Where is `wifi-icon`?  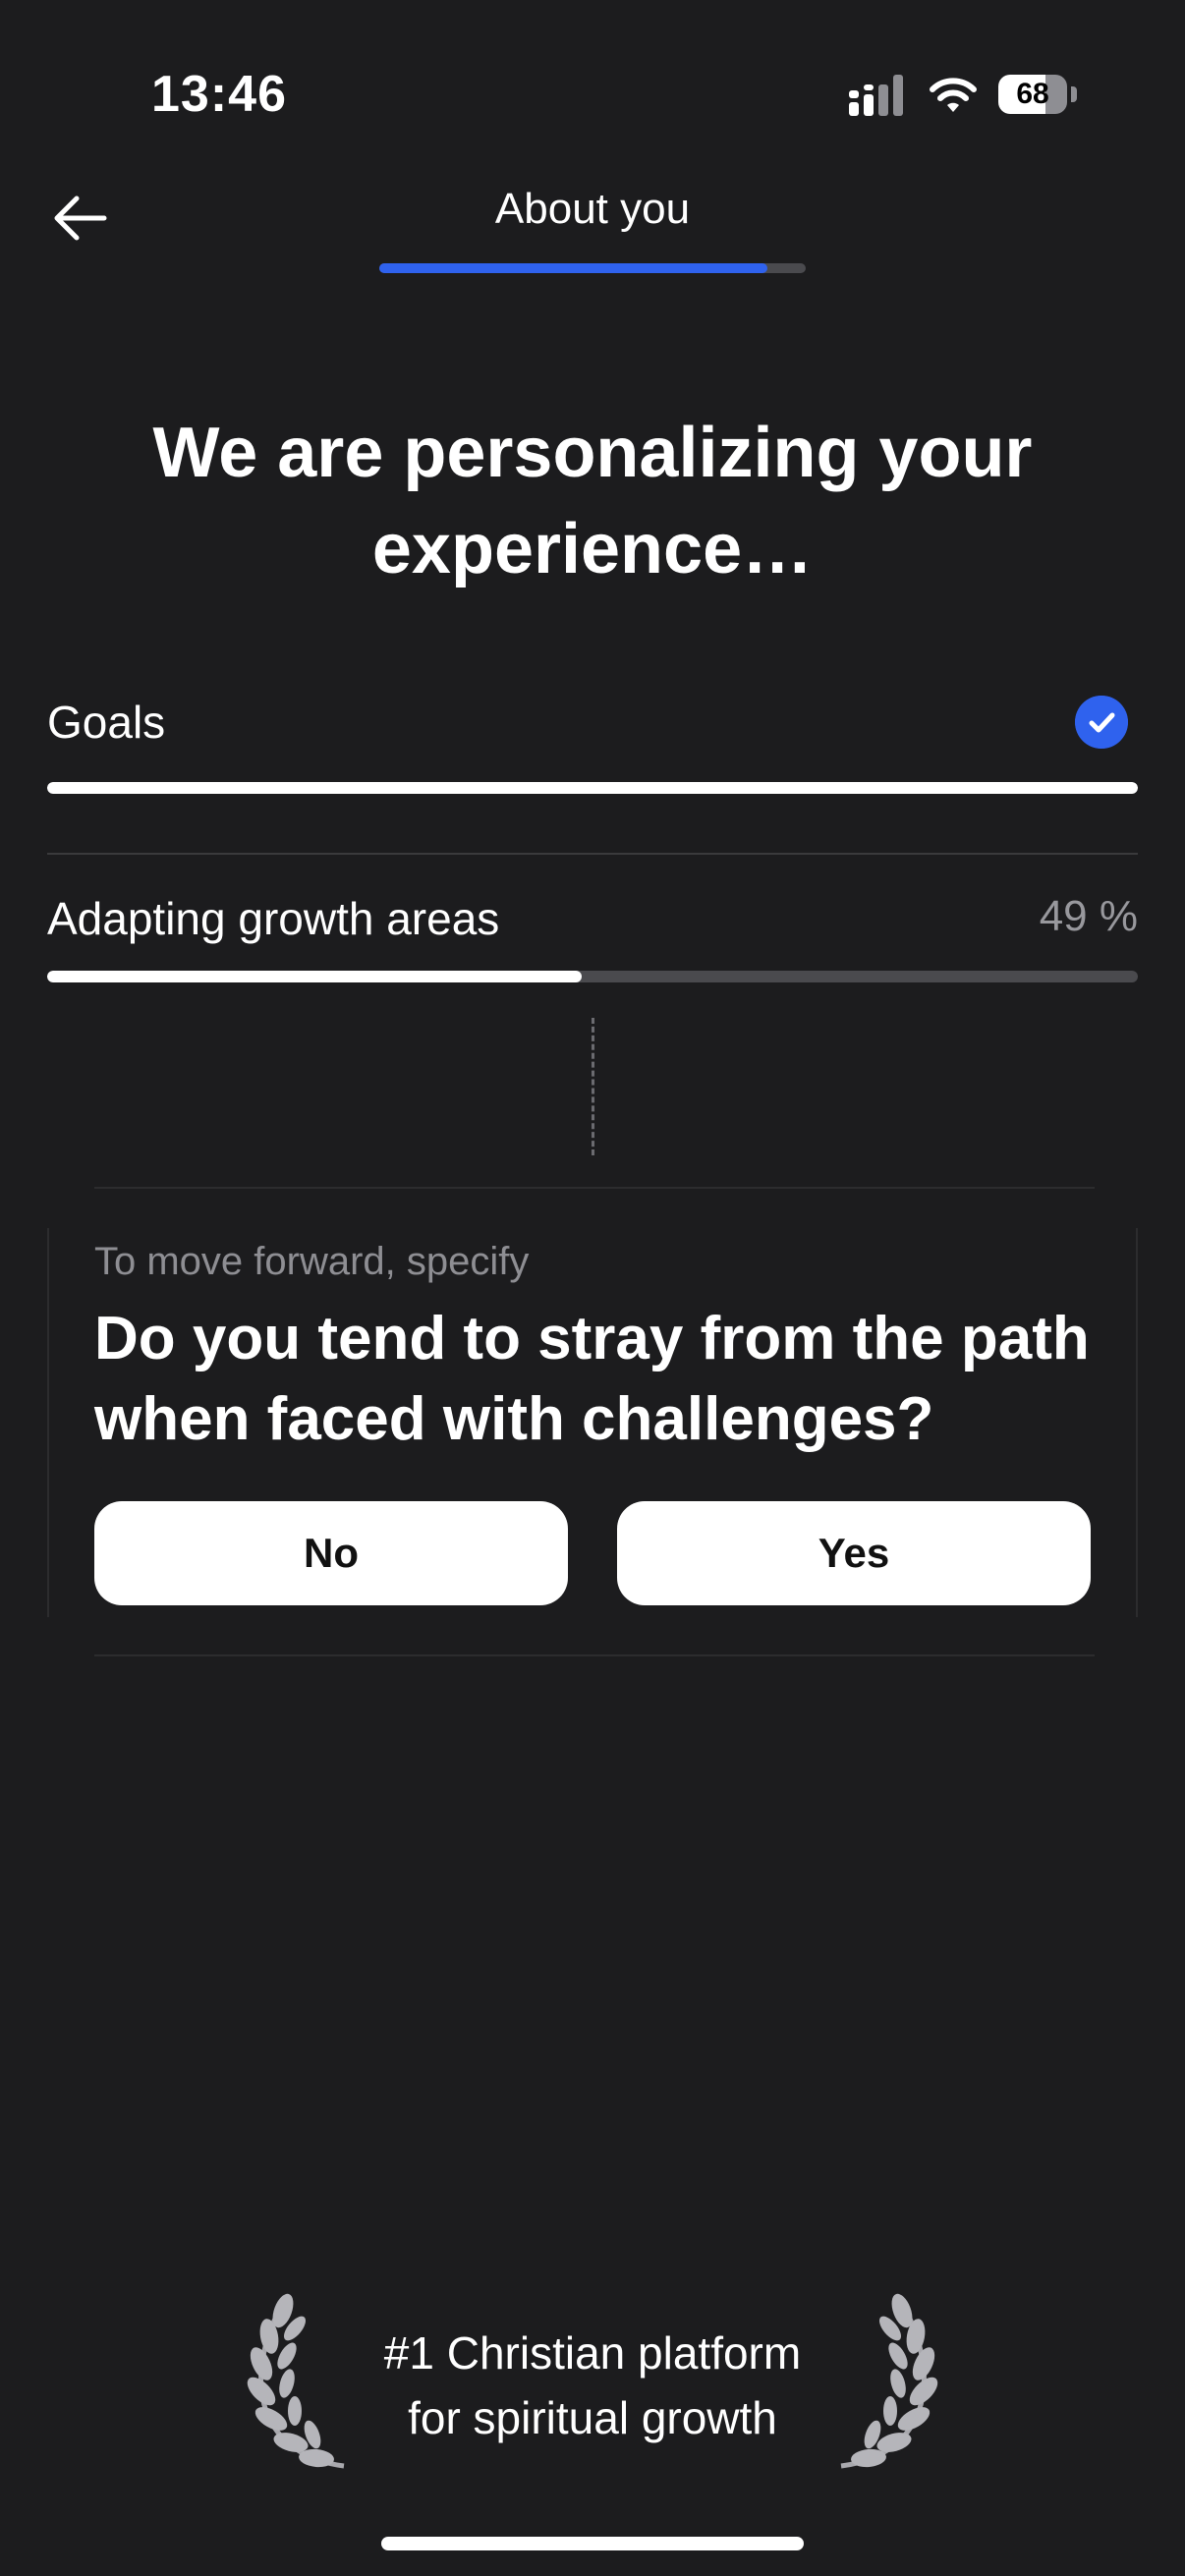 wifi-icon is located at coordinates (954, 95).